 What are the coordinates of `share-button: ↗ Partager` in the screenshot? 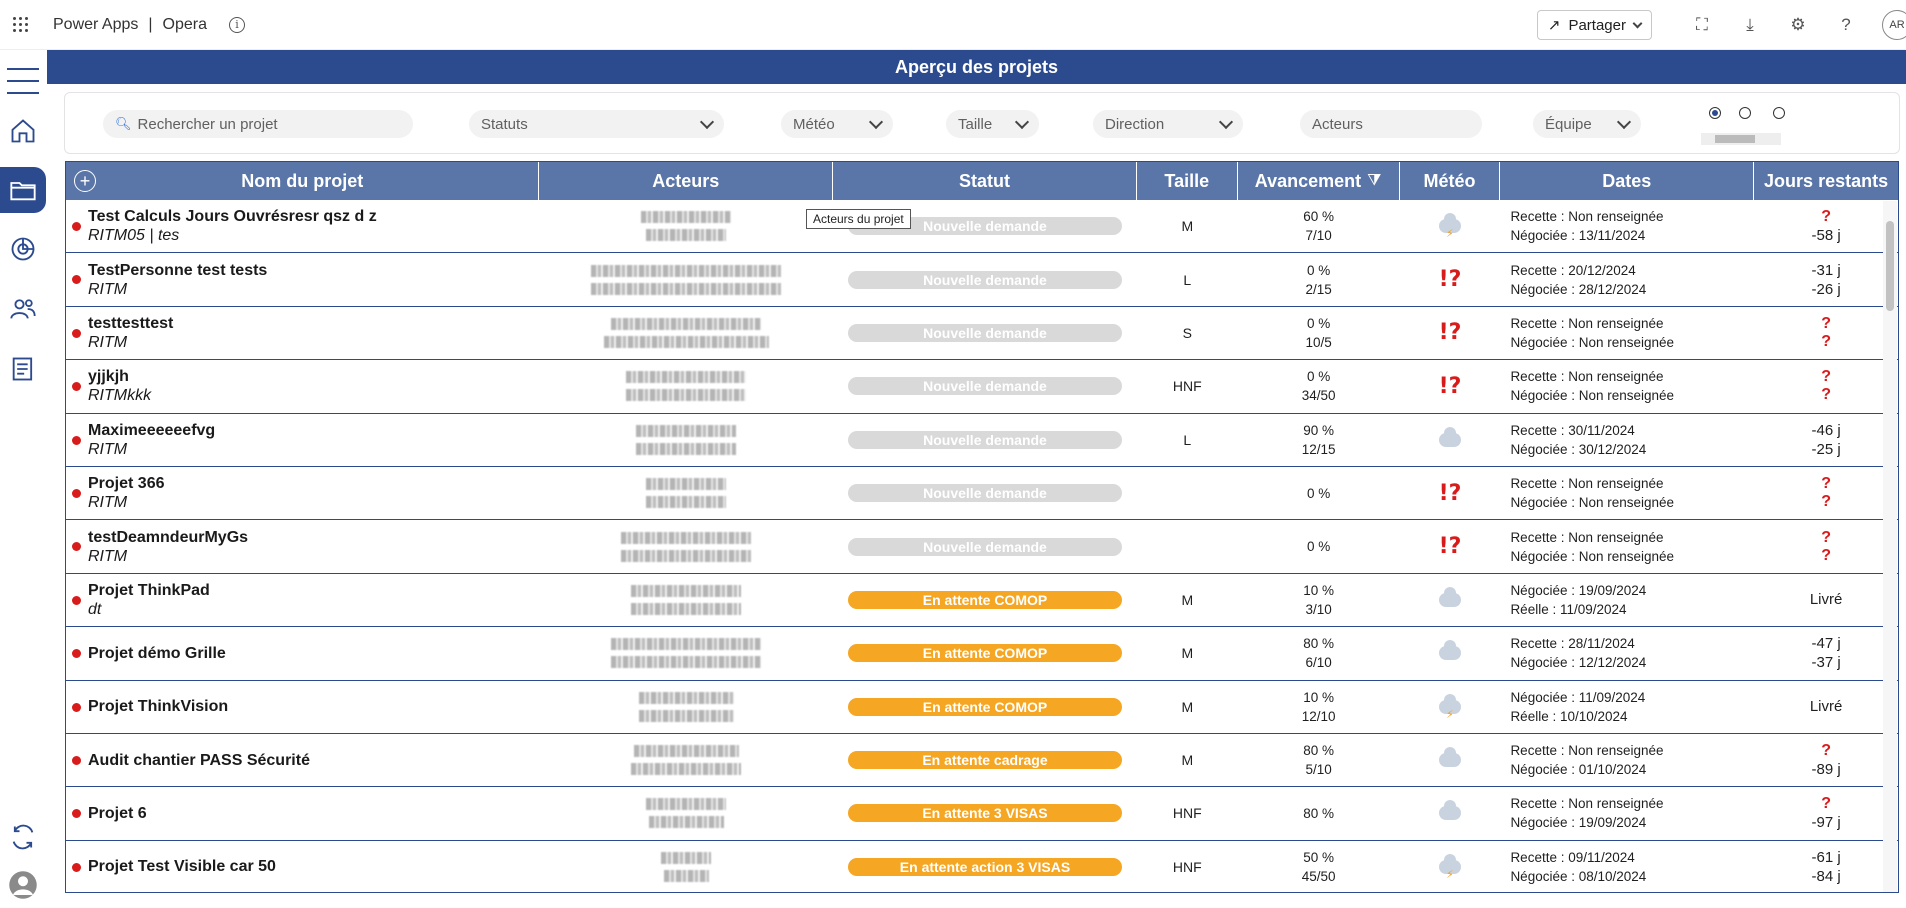 It's located at (1594, 25).